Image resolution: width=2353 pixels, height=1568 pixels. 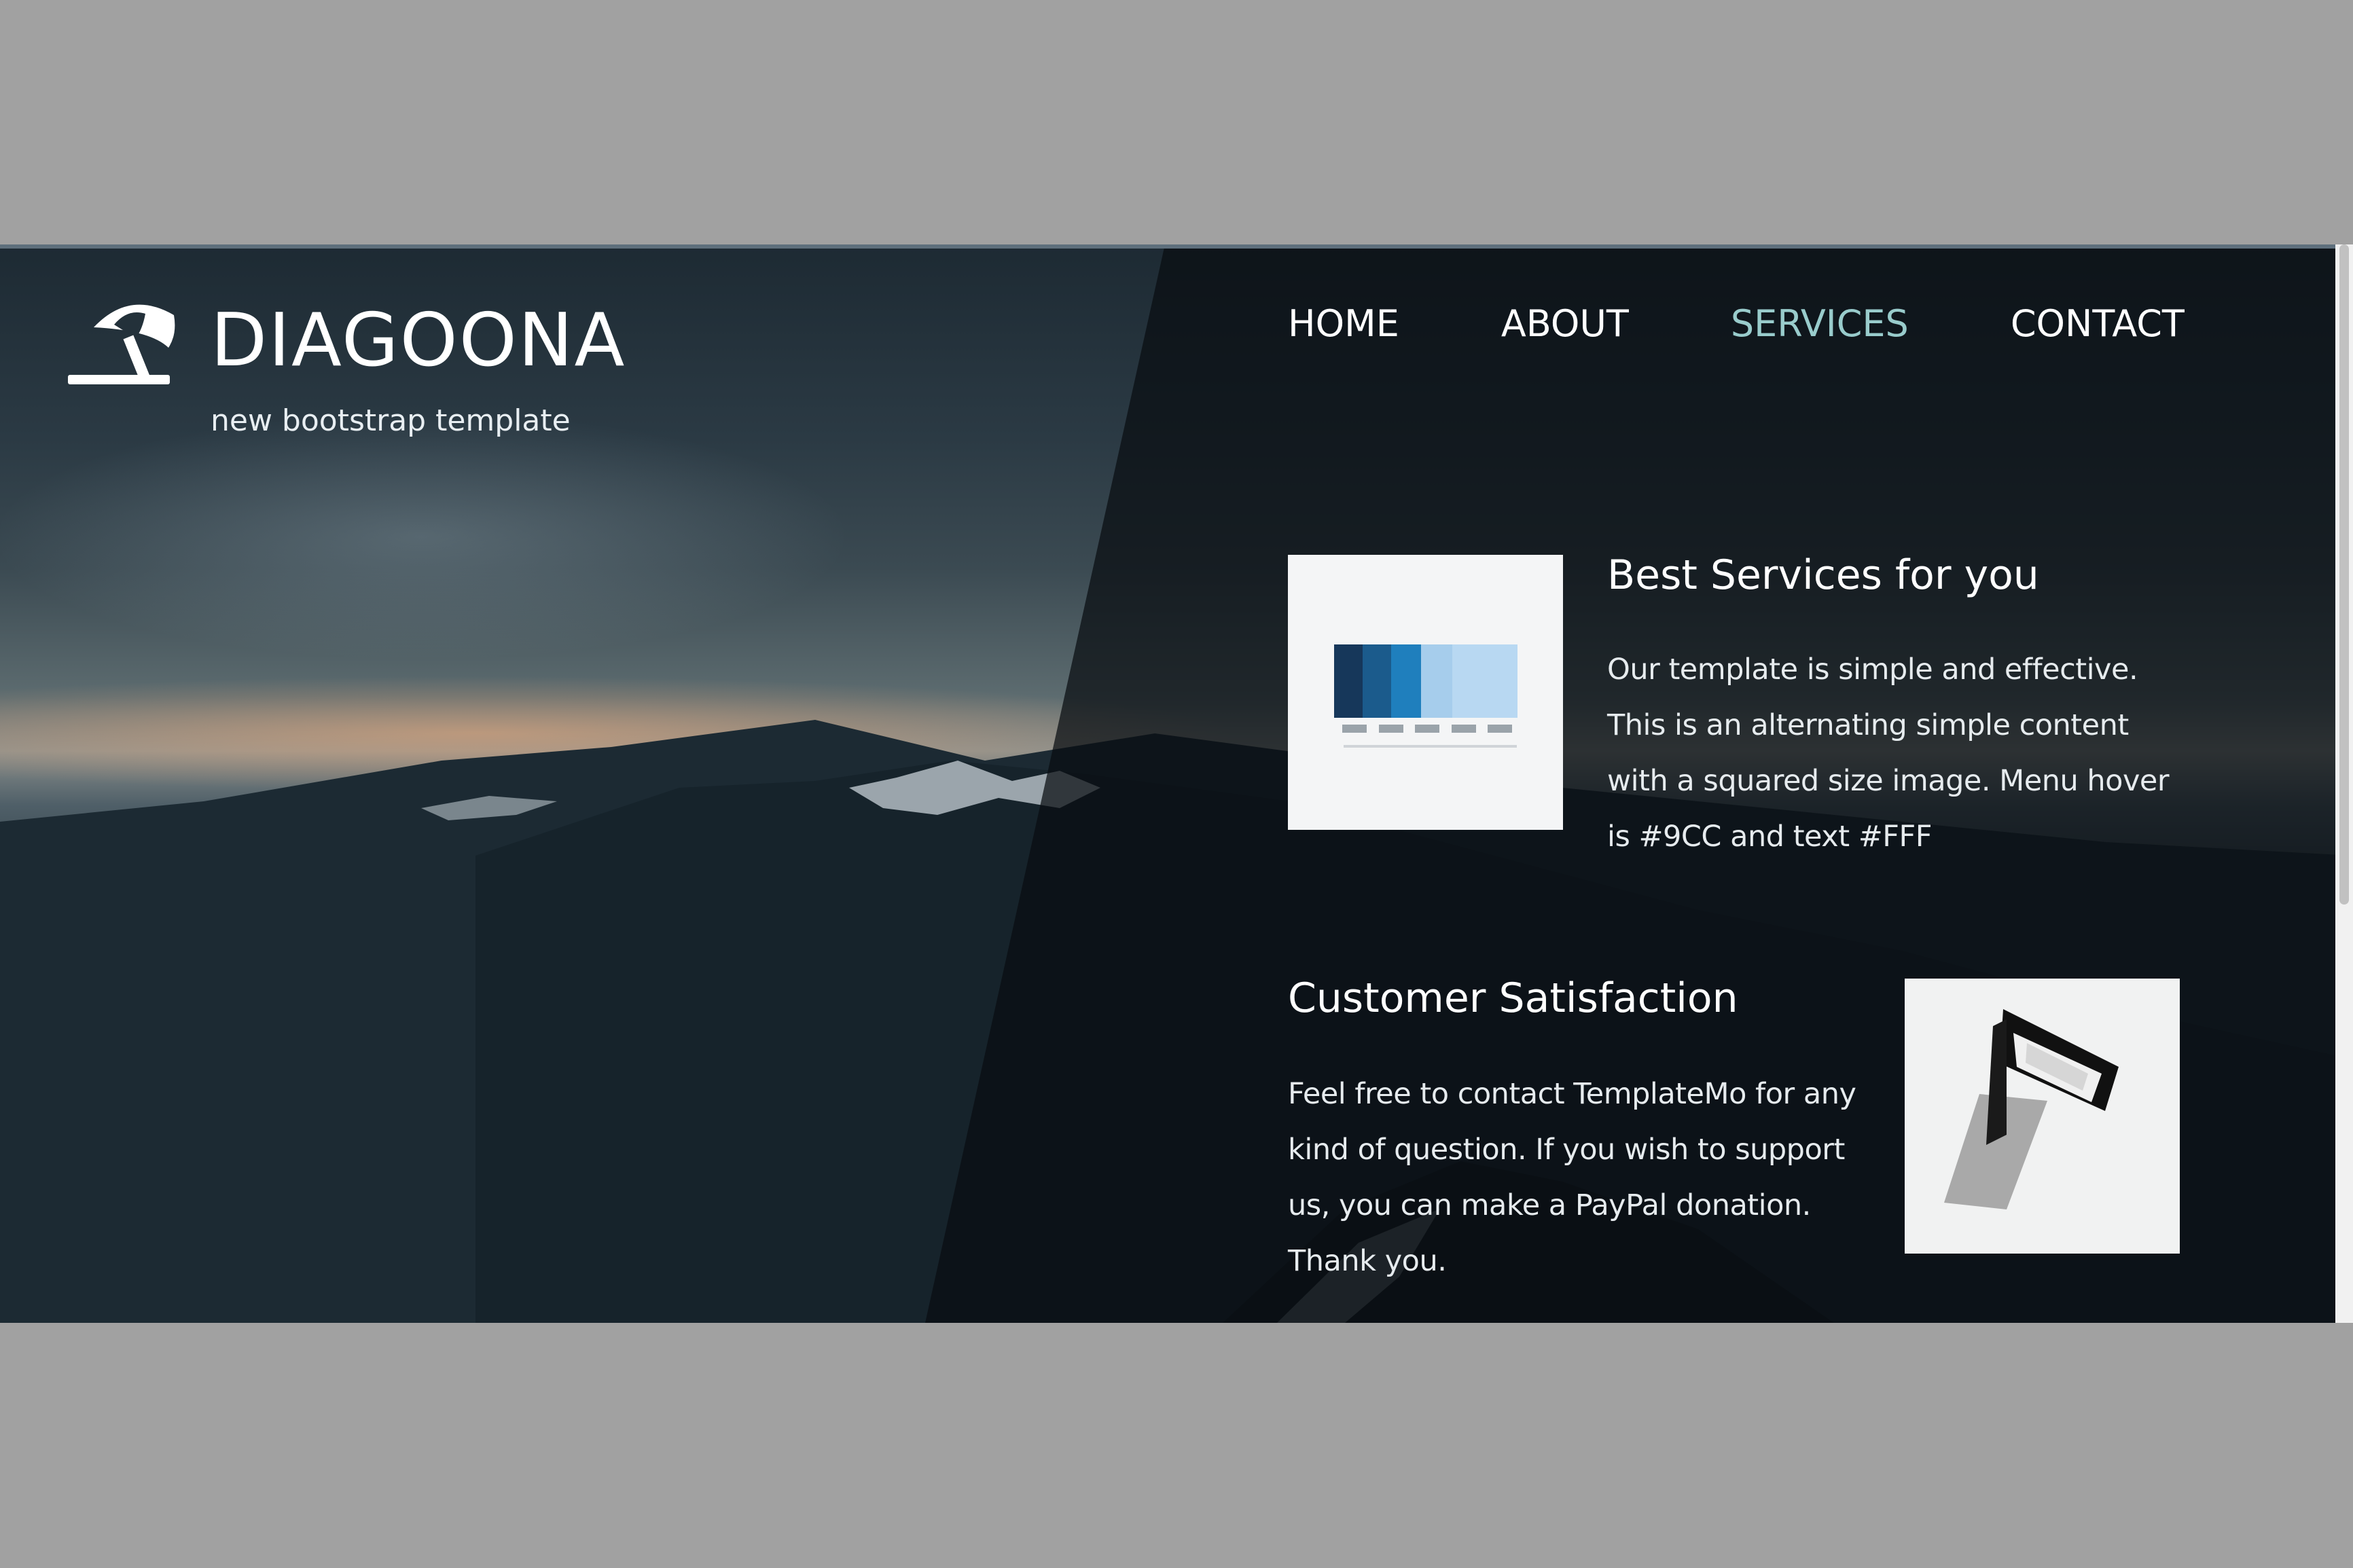 I want to click on brand: DIAGOONA new bootstrap template, so click(x=345, y=366).